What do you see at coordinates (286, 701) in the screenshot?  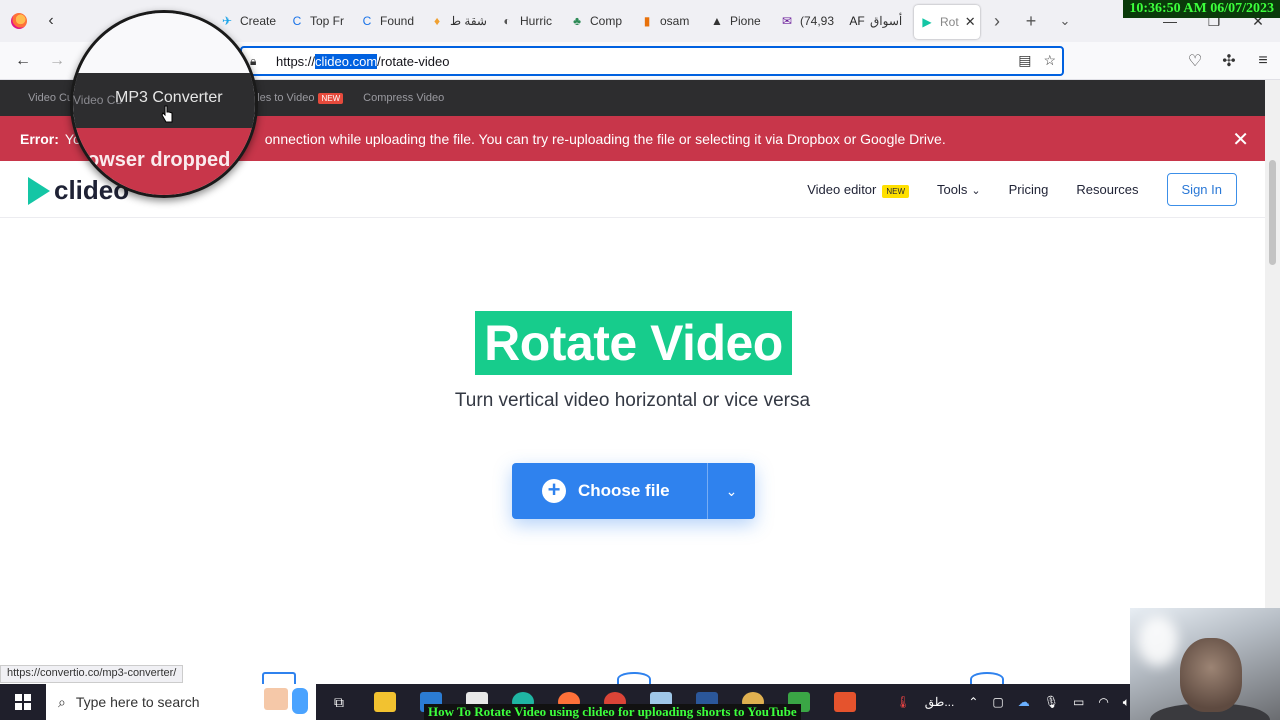 I see `search-highlight-icon` at bounding box center [286, 701].